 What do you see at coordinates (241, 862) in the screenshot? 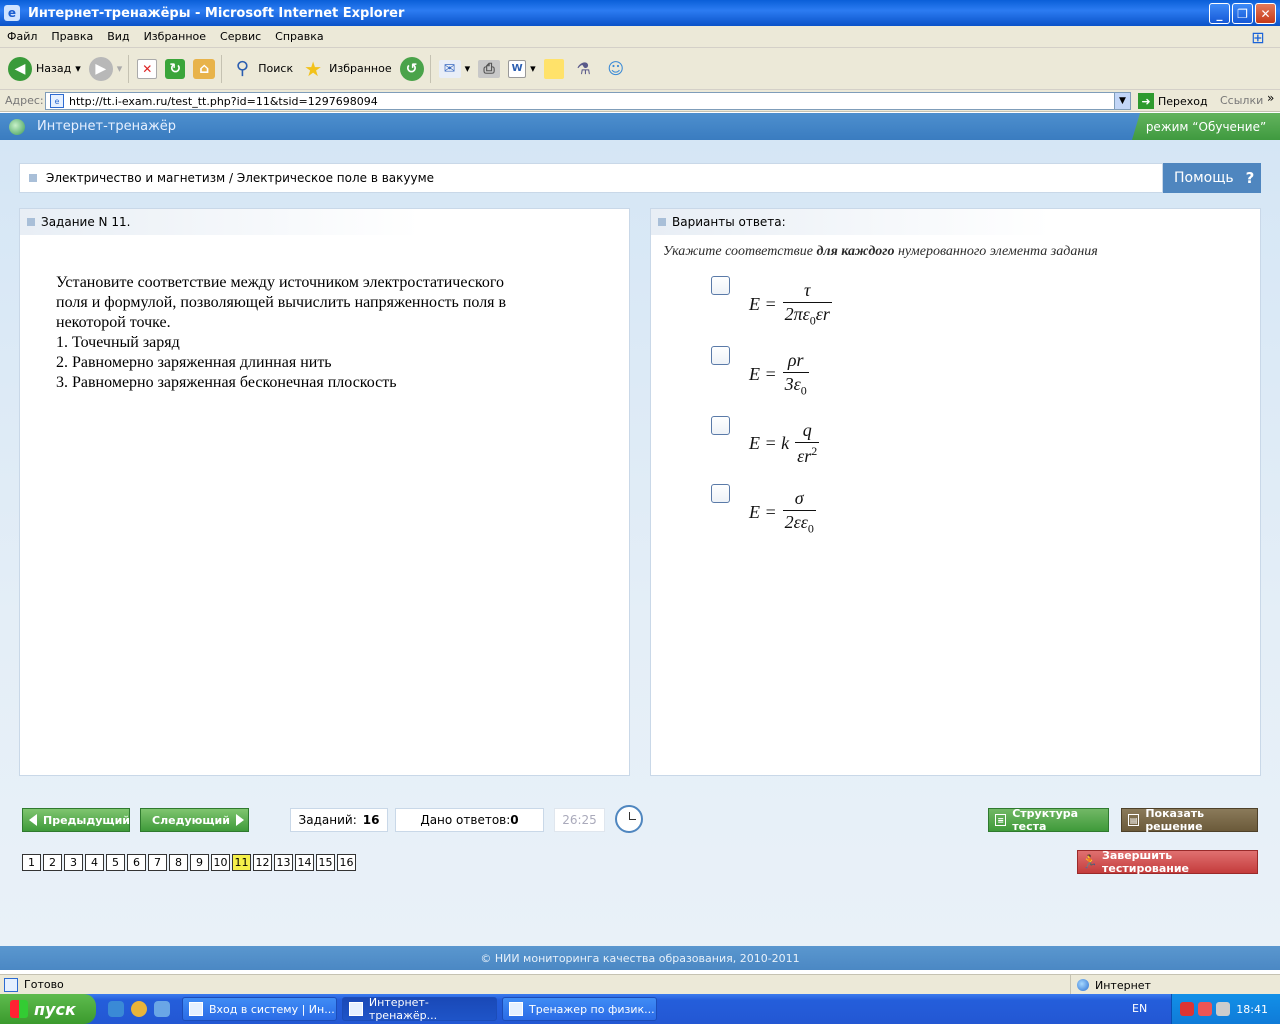
I see `page-11-current: 11` at bounding box center [241, 862].